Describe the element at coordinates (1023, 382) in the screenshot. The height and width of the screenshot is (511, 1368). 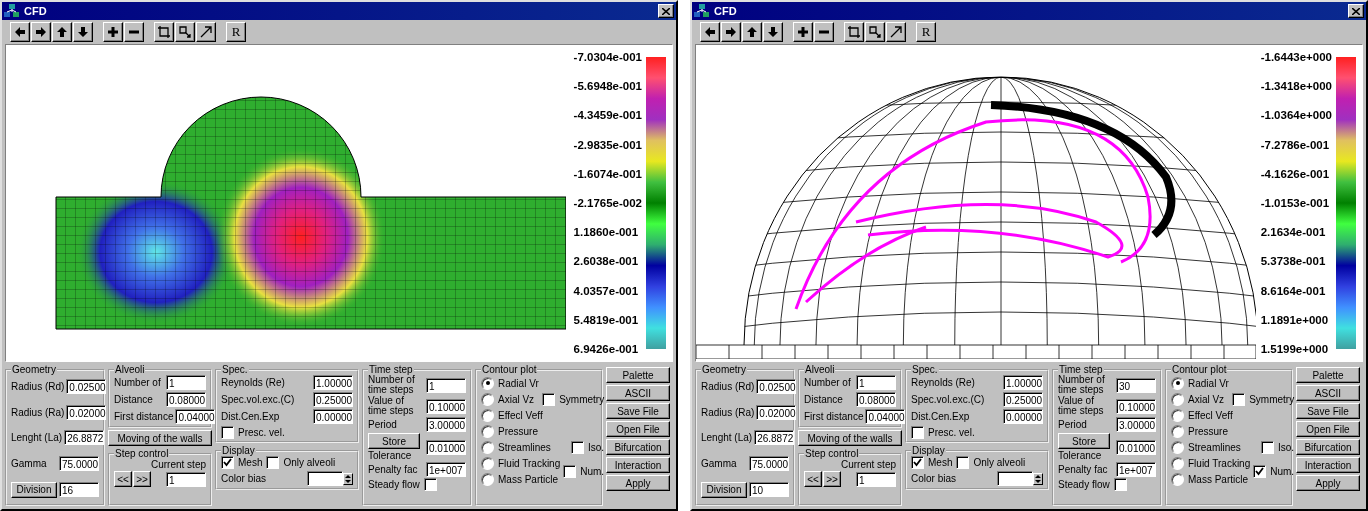
I see `text-field: 1.00000` at that location.